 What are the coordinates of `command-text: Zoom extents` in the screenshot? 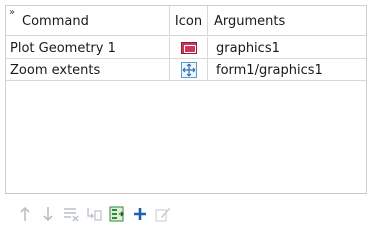 It's located at (55, 70).